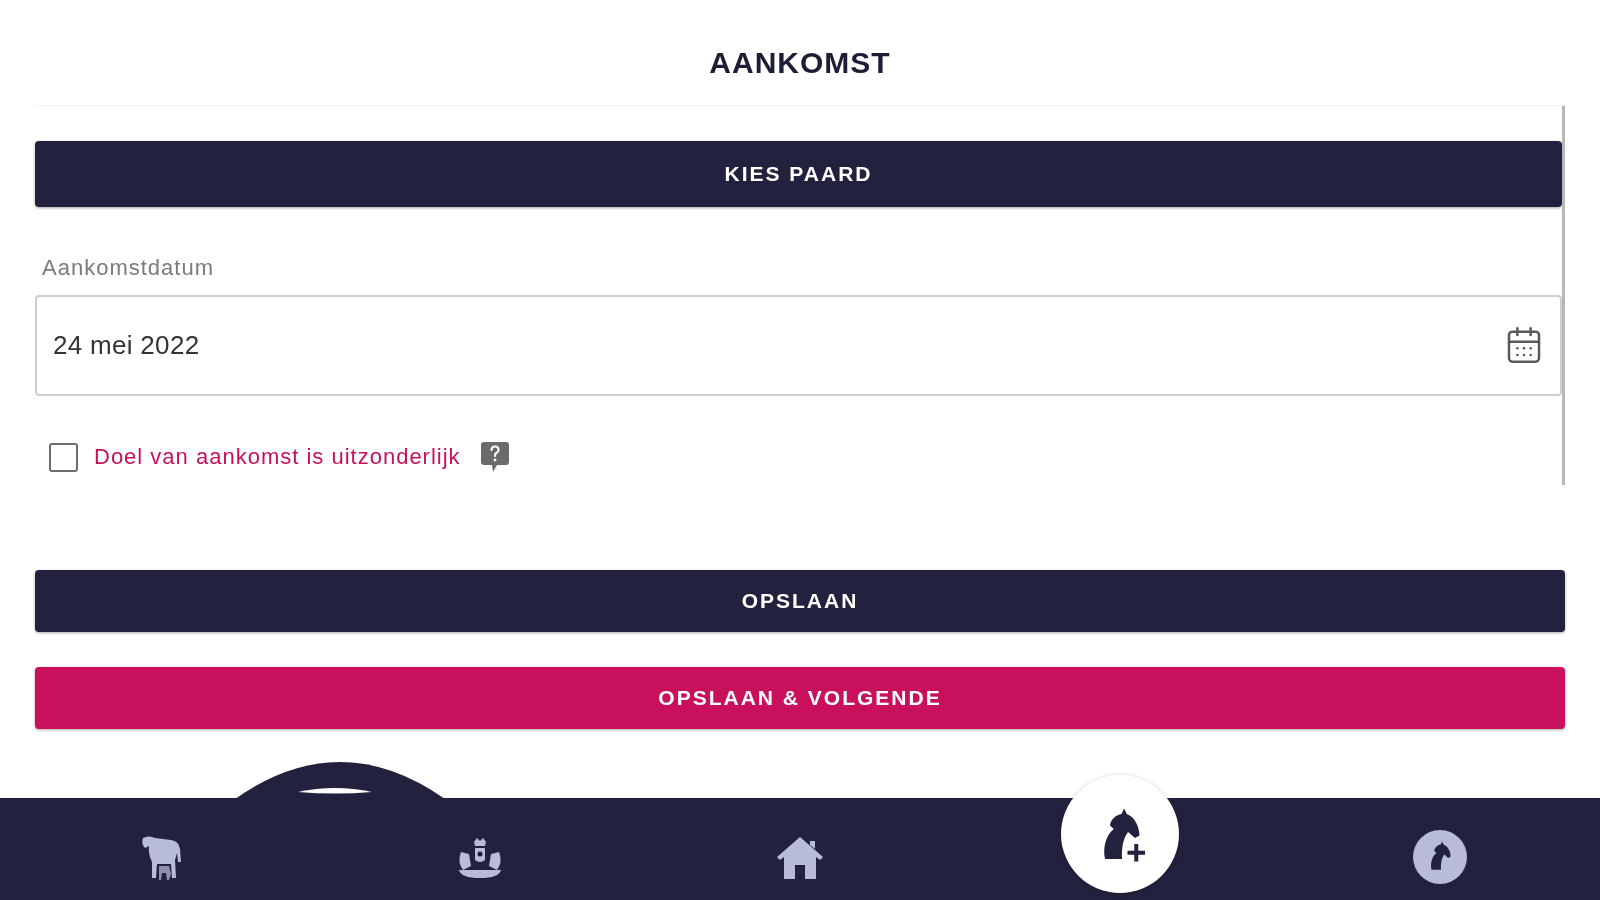 The image size is (1600, 900). I want to click on date-field: 24 mei 2022, so click(798, 345).